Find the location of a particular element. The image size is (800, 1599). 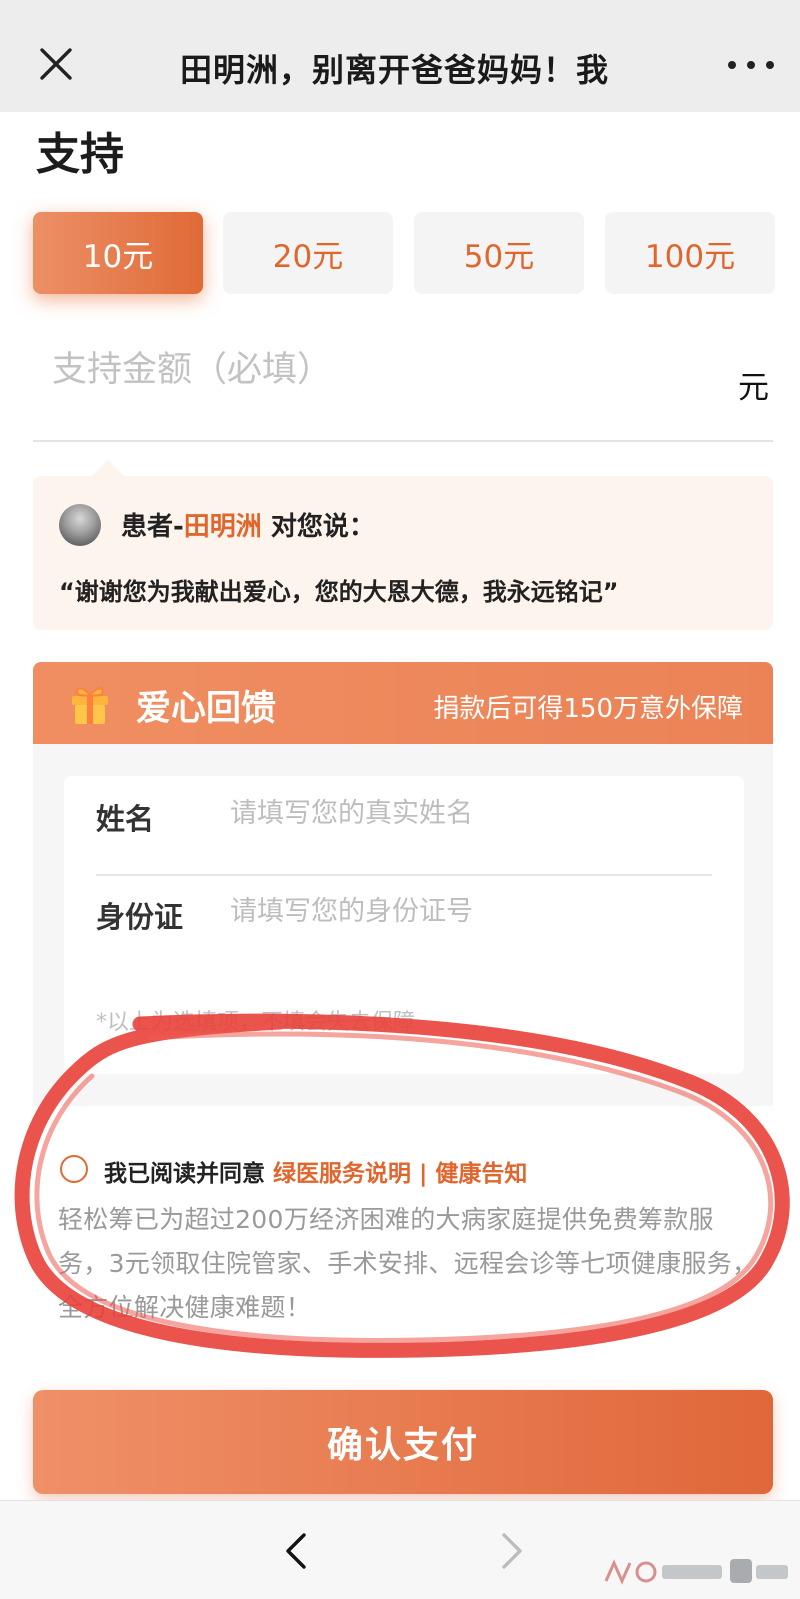

chevron-left-icon is located at coordinates (298, 1551).